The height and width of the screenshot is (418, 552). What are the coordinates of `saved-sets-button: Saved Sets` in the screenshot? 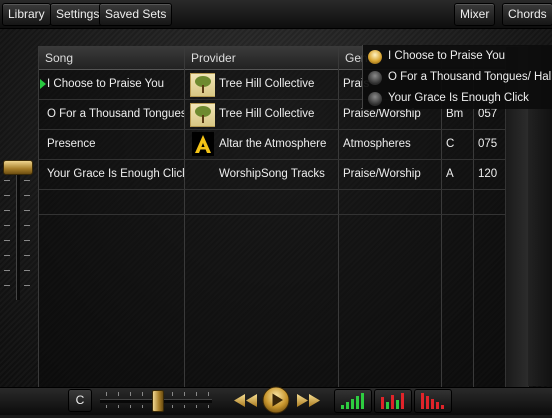 It's located at (136, 14).